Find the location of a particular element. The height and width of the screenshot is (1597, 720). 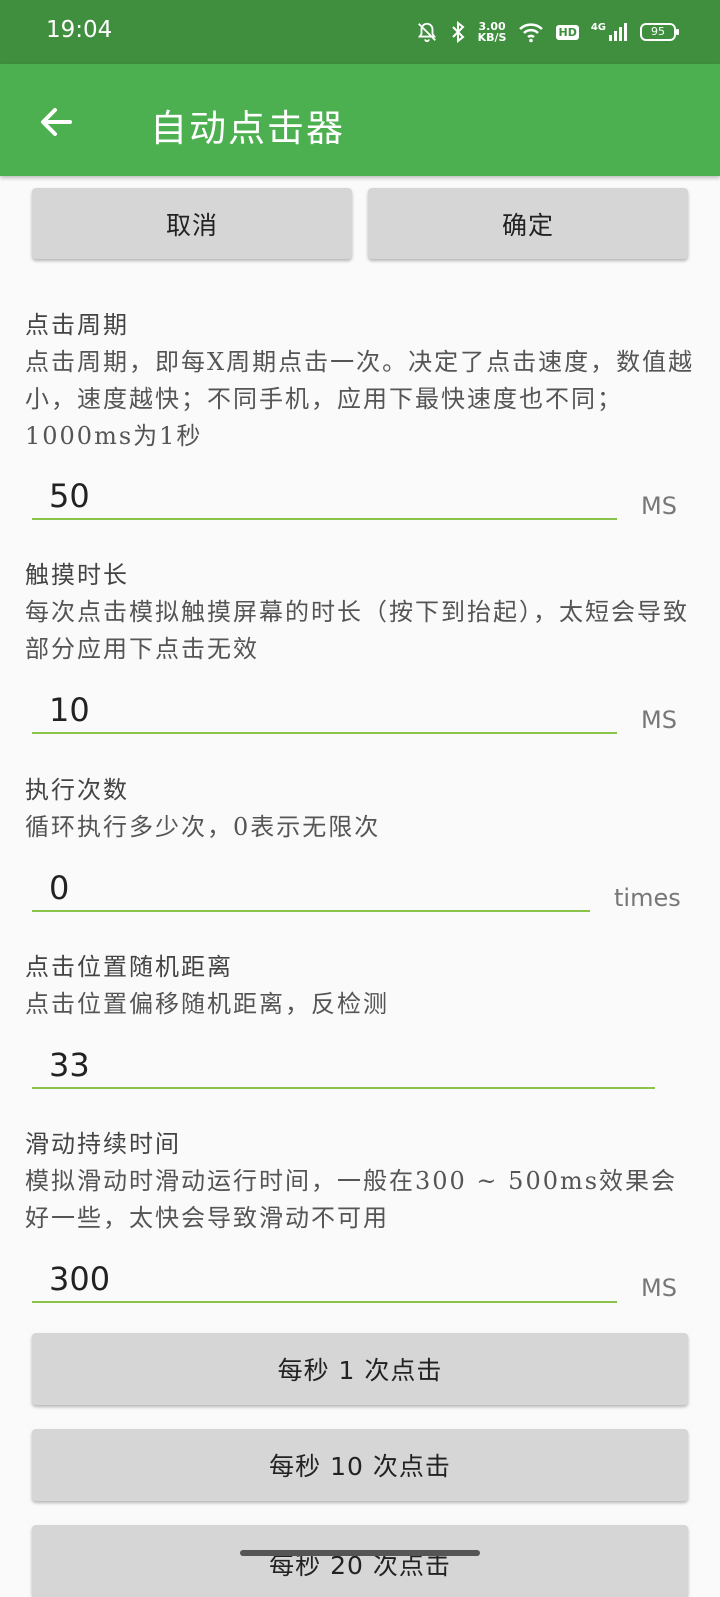

cell-signal: 4G is located at coordinates (609, 32).